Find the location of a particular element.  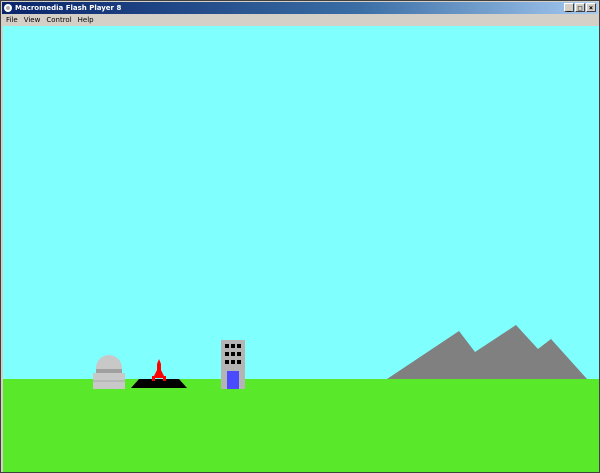

minimize-icon: _ is located at coordinates (569, 8).